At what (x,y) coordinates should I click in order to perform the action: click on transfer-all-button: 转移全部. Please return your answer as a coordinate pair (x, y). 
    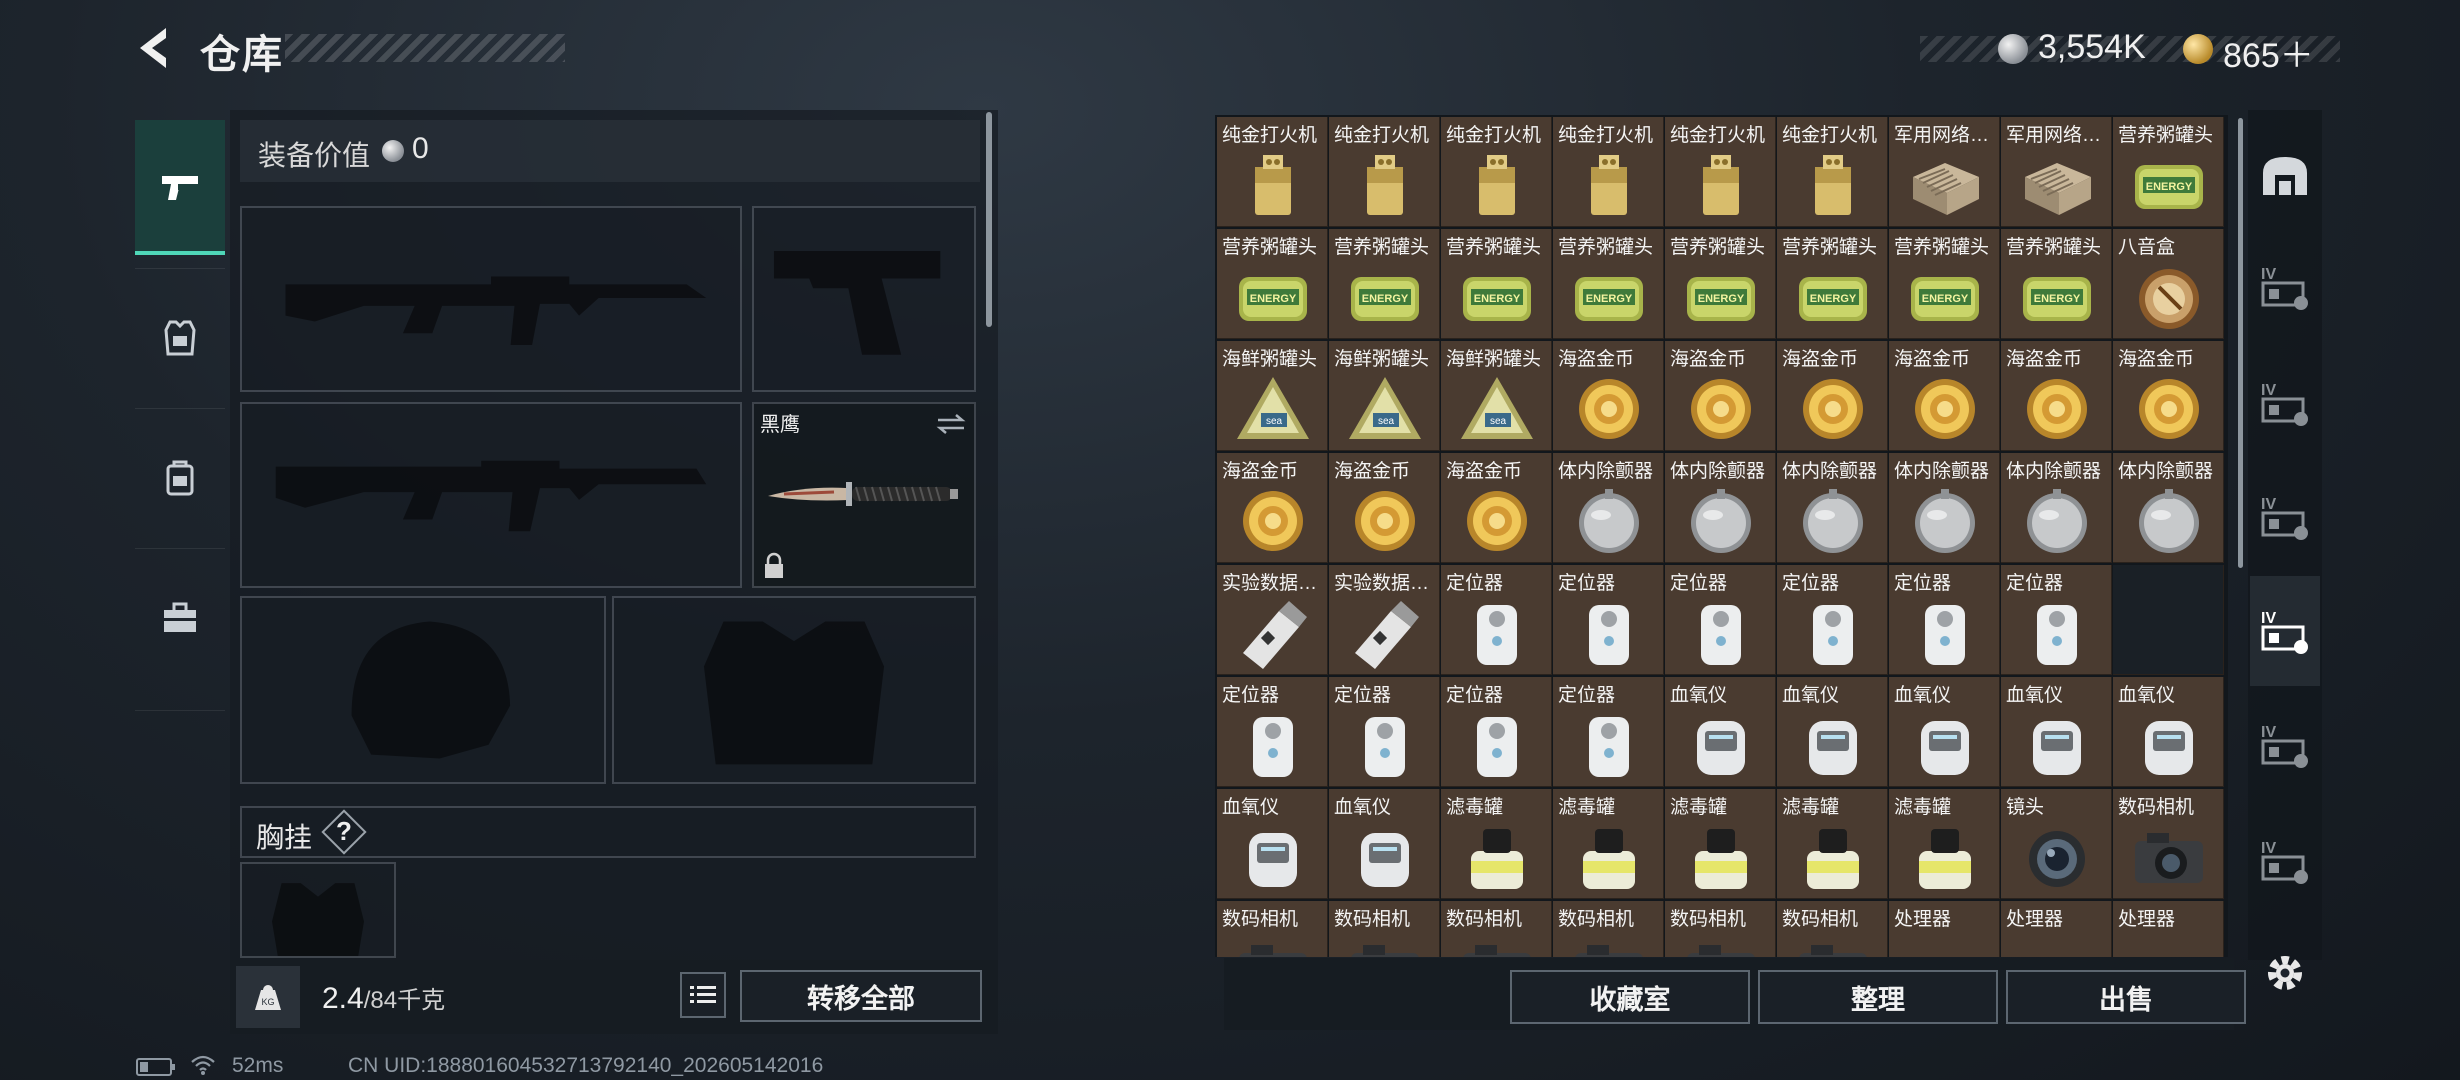
    Looking at the image, I should click on (861, 996).